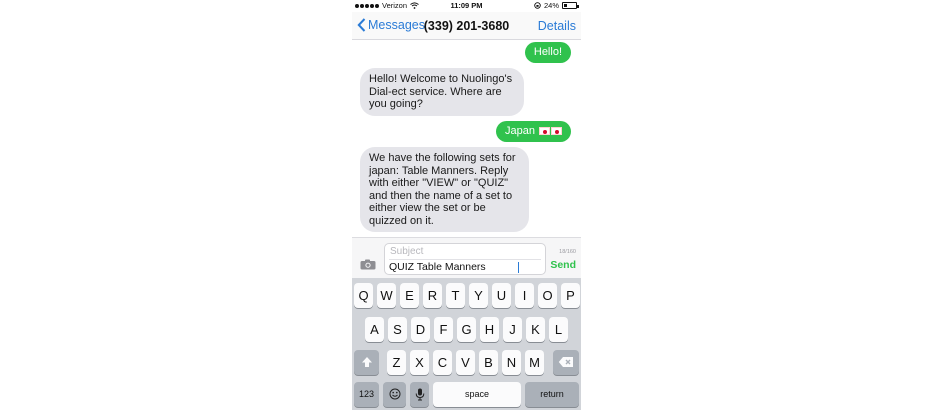 This screenshot has height=410, width=932. I want to click on key-h: H, so click(489, 329).